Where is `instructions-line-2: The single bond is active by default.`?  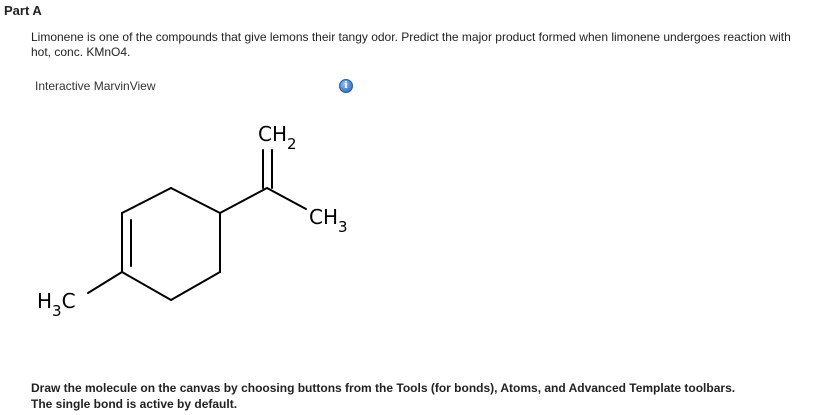
instructions-line-2: The single bond is active by default. is located at coordinates (134, 404).